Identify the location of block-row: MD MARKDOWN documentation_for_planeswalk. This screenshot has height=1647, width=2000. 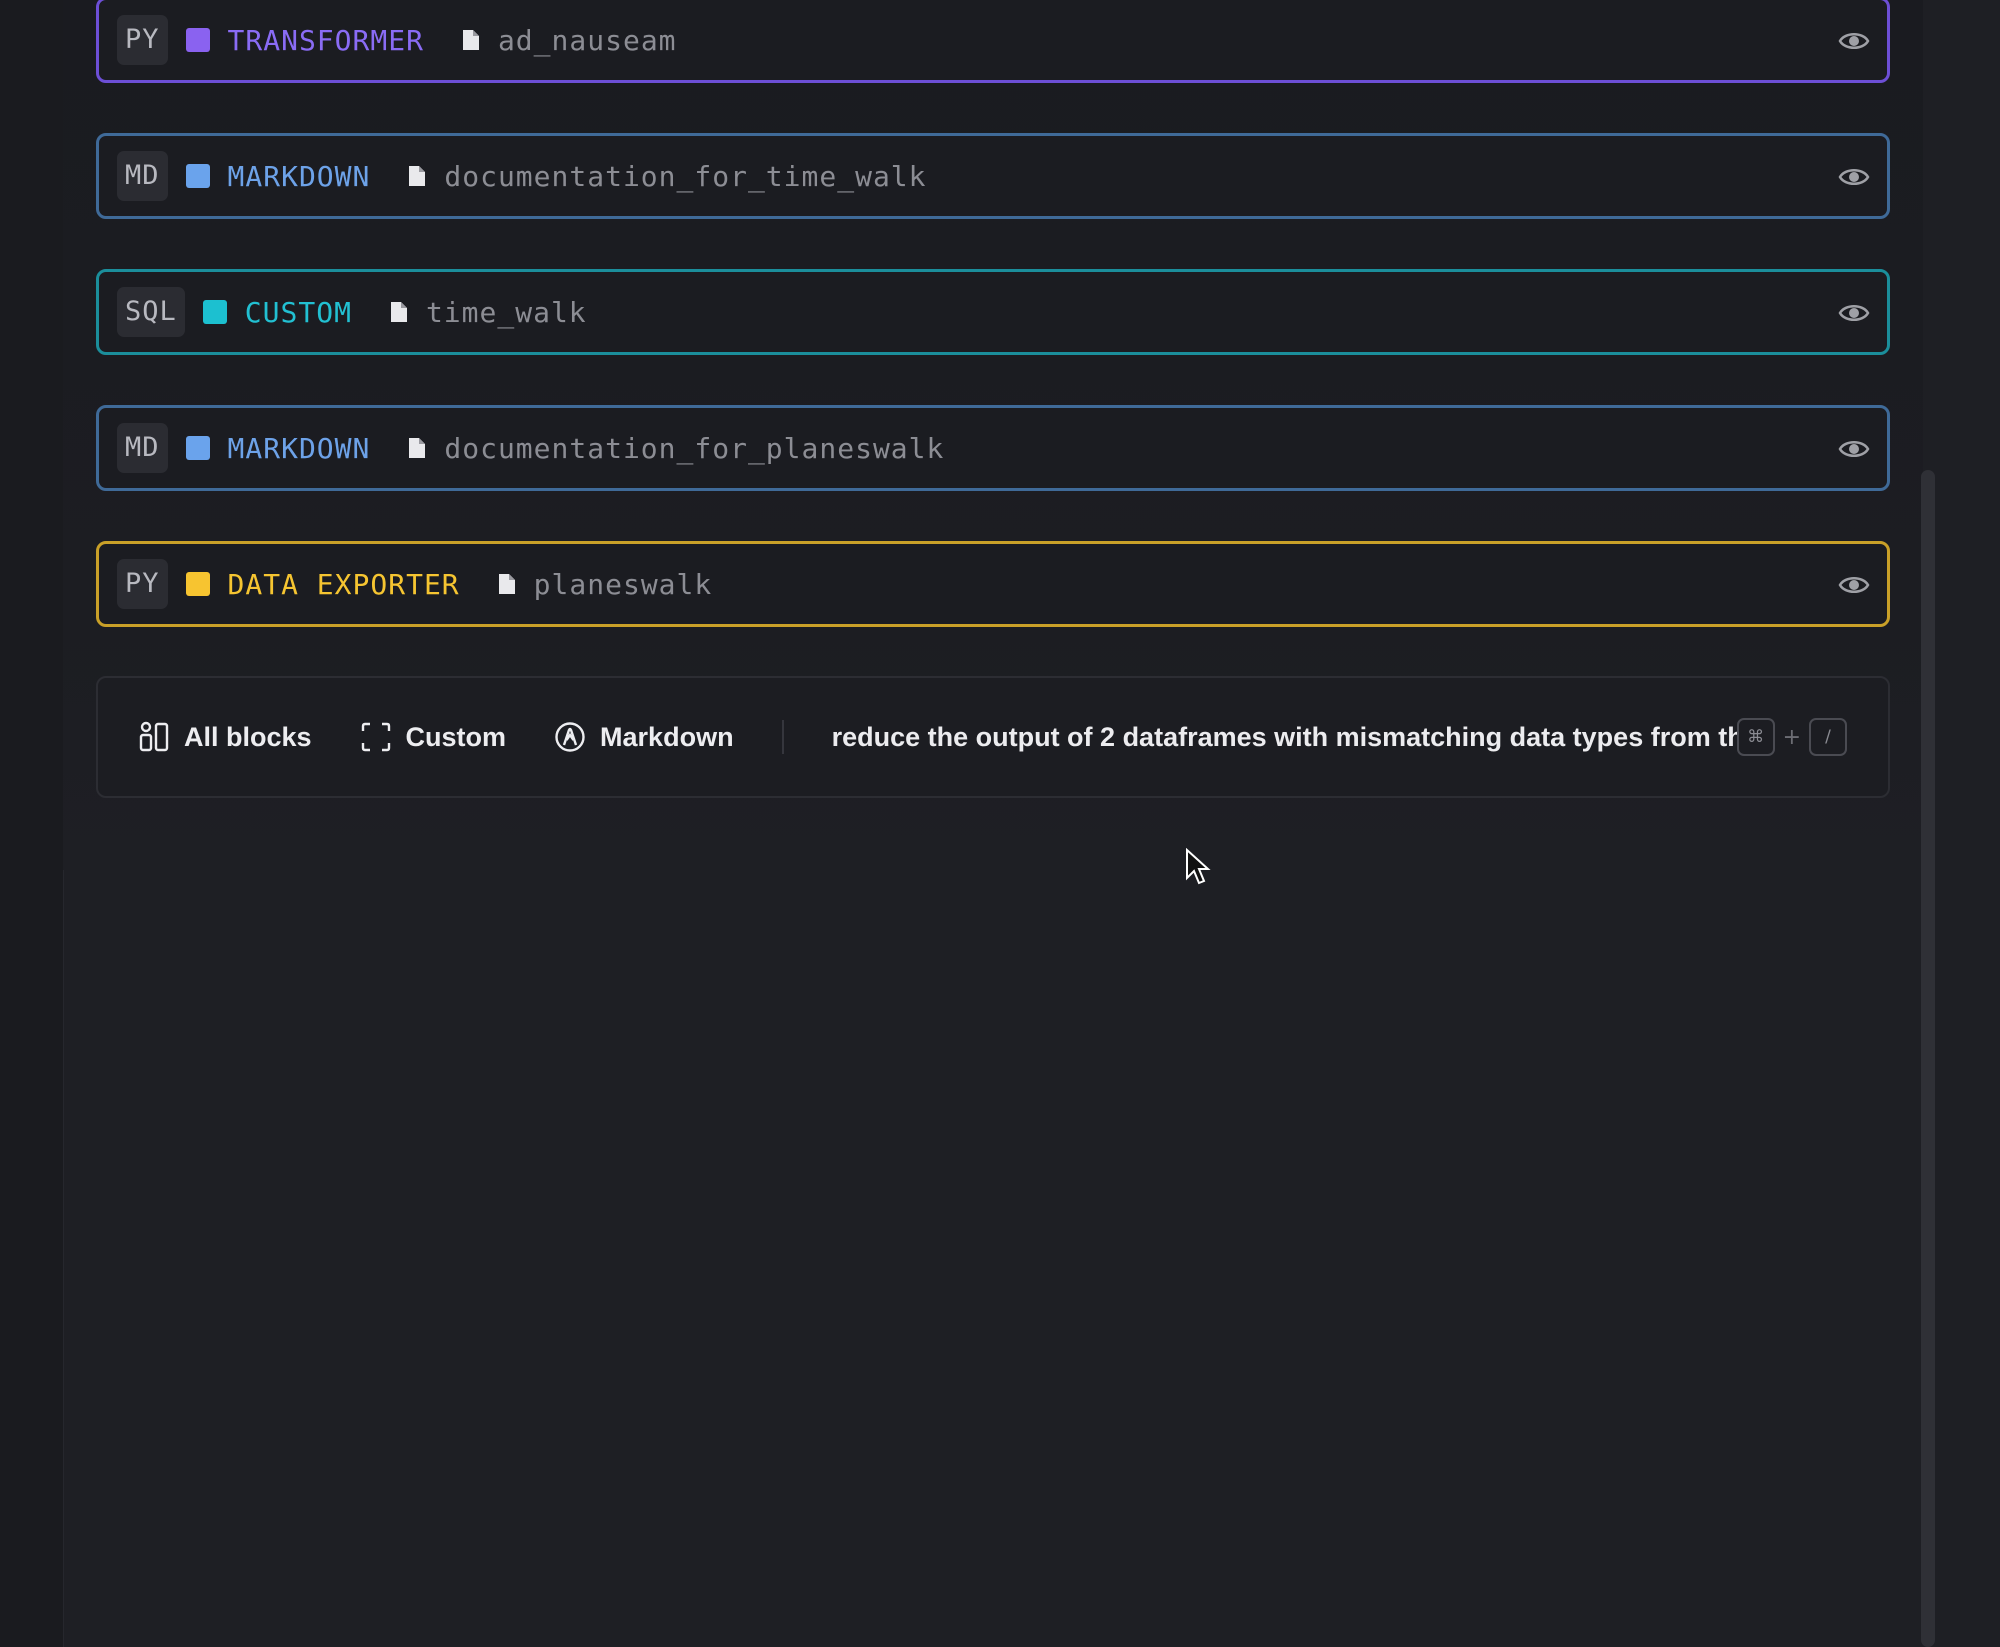
(993, 448).